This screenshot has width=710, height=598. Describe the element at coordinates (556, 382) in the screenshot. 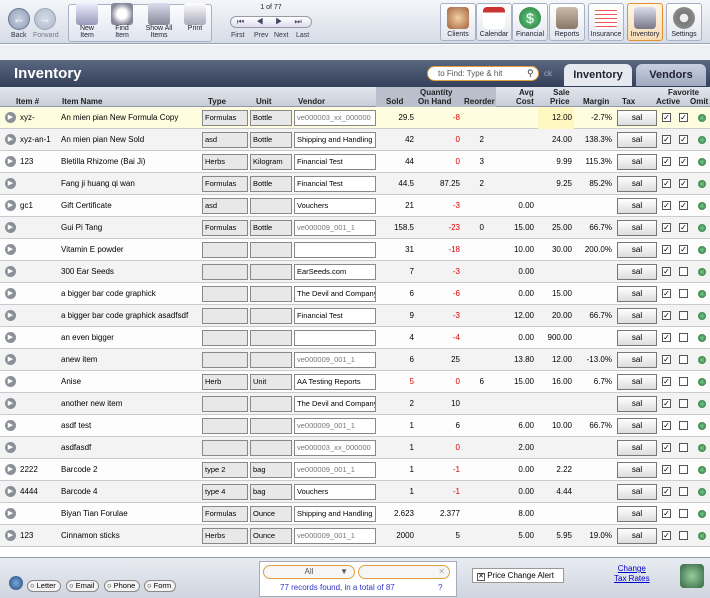

I see `sale-price-value: 16.00` at that location.